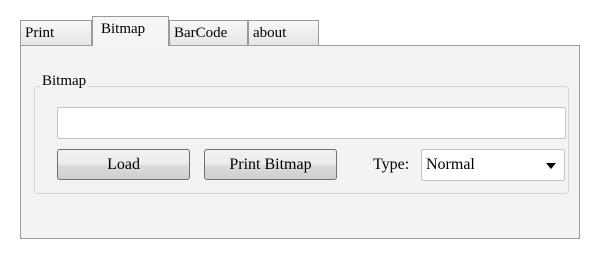 This screenshot has height=254, width=598. I want to click on print-bitmap-button-label: Print Bitmap, so click(270, 164).